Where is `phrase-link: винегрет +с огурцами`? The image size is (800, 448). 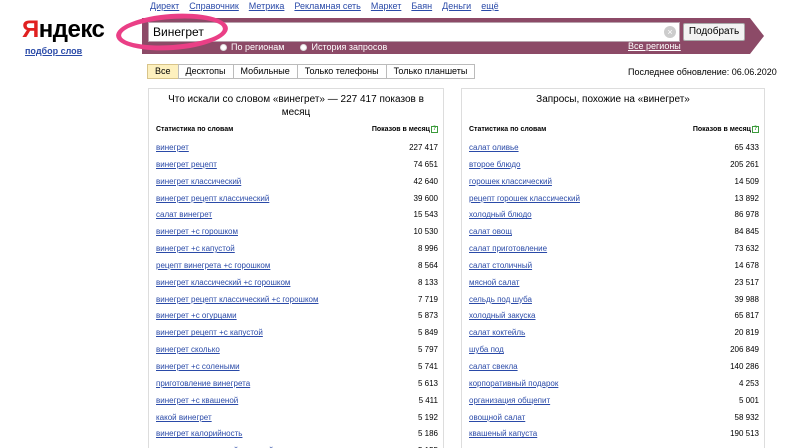 phrase-link: винегрет +с огурцами is located at coordinates (196, 315).